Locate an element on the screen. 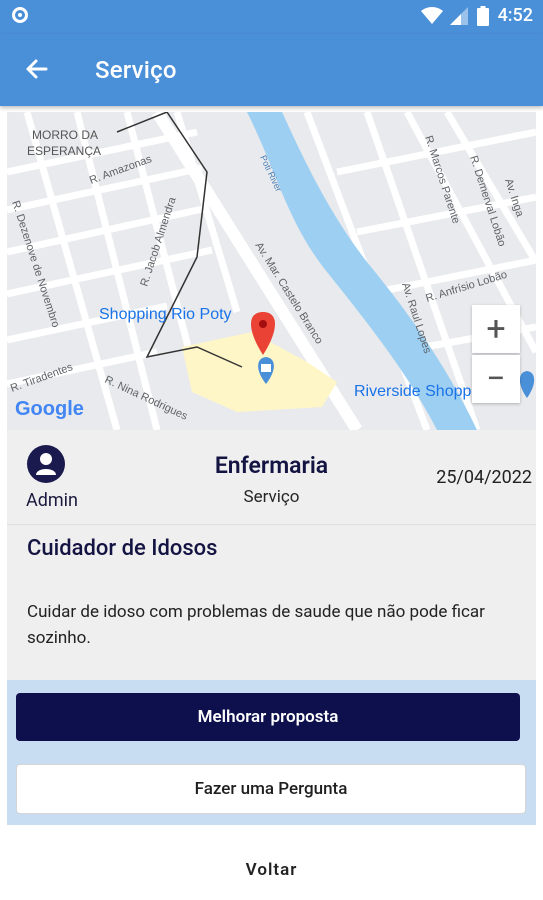 The image size is (543, 900). zoom-out-button: − is located at coordinates (496, 379).